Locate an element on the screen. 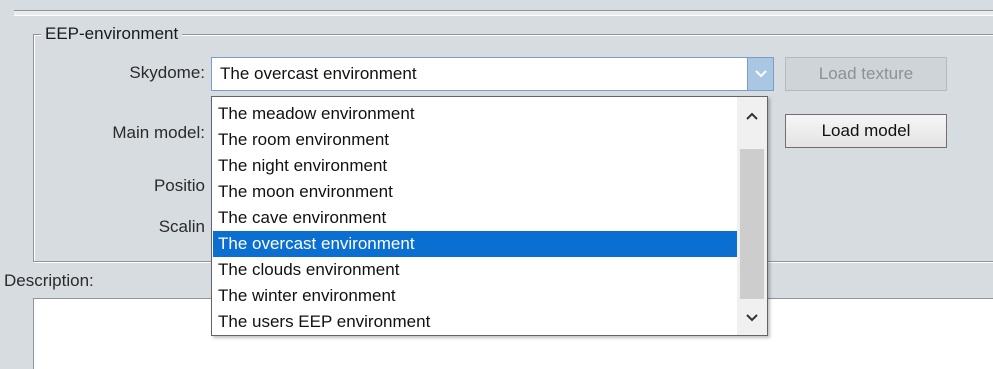  dropdown-option-clouds: The clouds environment is located at coordinates (475, 270).